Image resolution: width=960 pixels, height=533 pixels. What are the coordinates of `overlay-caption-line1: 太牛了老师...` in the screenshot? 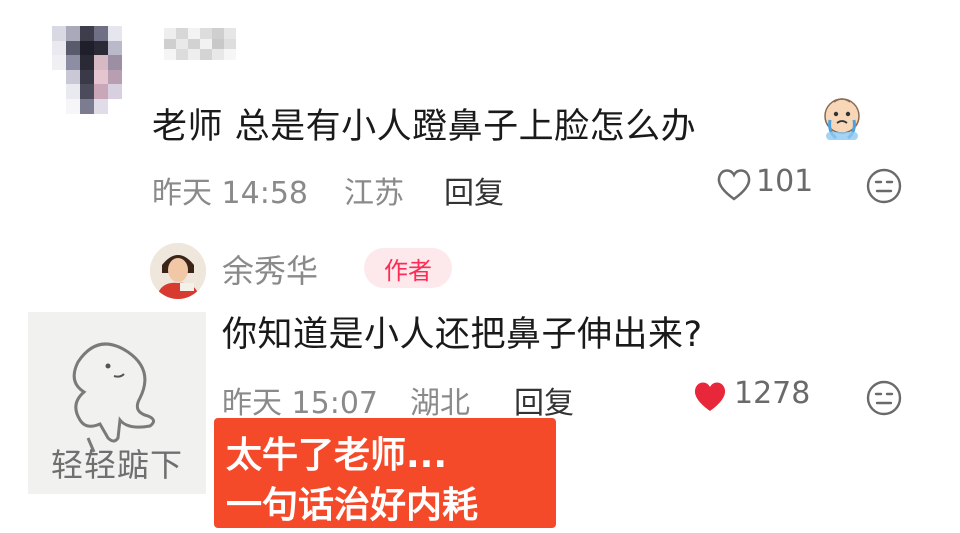 It's located at (337, 455).